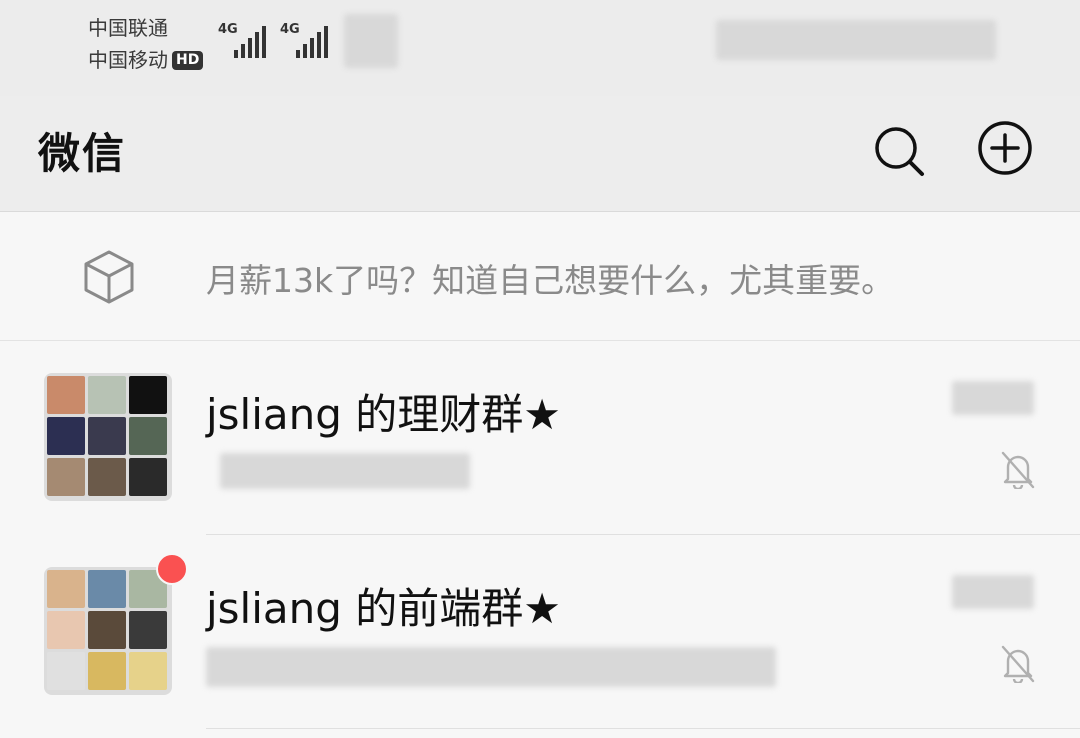 The width and height of the screenshot is (1080, 738). I want to click on signal-strength-icon-1: 4G, so click(246, 40).